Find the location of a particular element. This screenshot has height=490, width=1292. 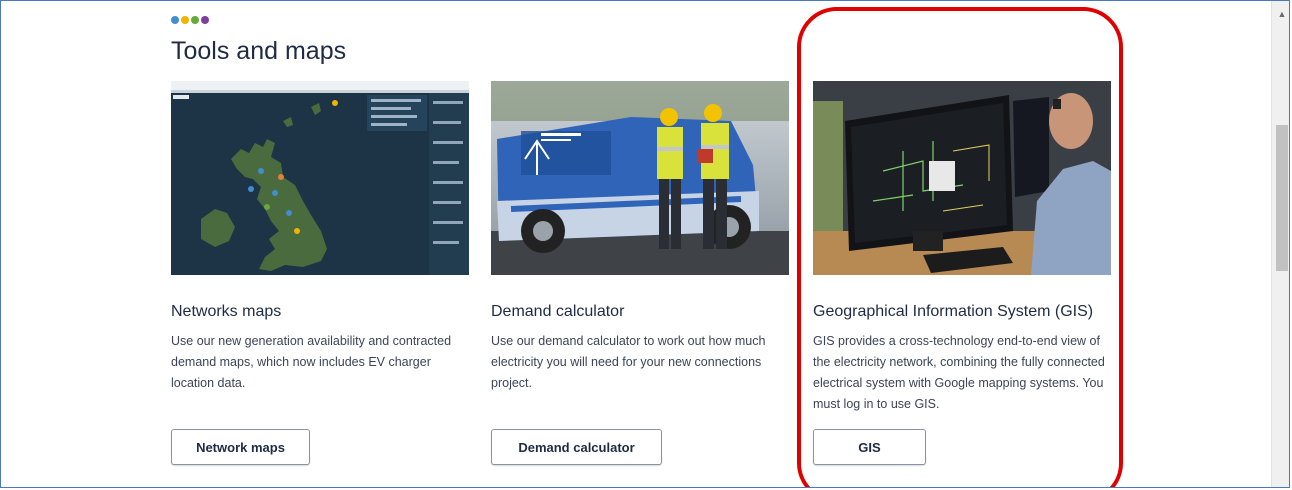

gis-workstation-photo is located at coordinates (962, 178).